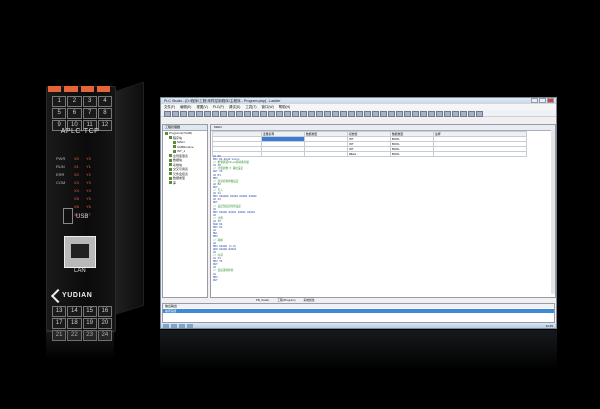 The image size is (600, 409). Describe the element at coordinates (185, 146) in the screenshot. I see `tree-item-label: SUBRoutine` at that location.